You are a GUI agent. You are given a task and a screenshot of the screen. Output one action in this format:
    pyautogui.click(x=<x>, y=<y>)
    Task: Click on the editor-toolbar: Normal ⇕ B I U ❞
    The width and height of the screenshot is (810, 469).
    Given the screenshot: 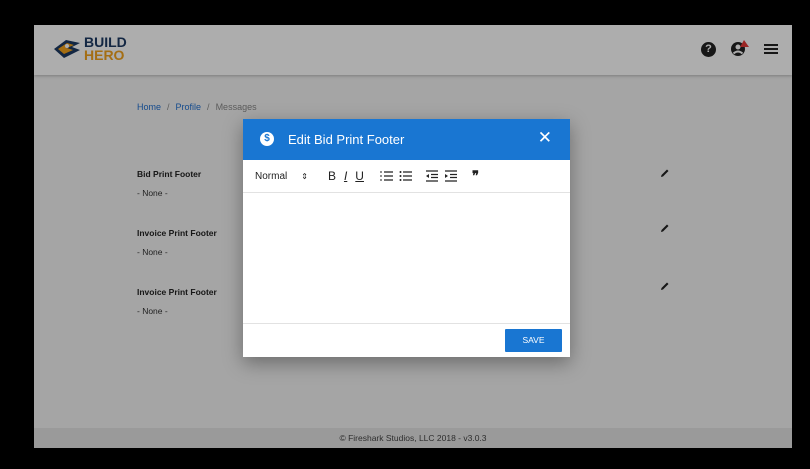 What is the action you would take?
    pyautogui.click(x=406, y=176)
    